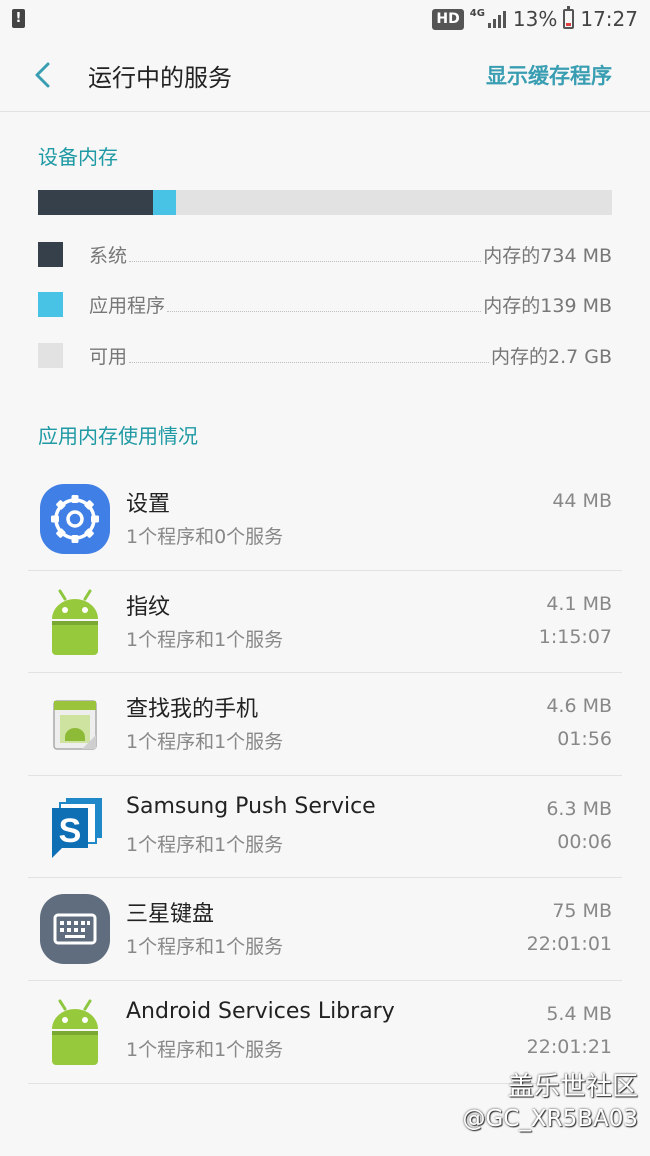 Image resolution: width=650 pixels, height=1156 pixels. I want to click on app-name: 查找我的手机, so click(192, 710).